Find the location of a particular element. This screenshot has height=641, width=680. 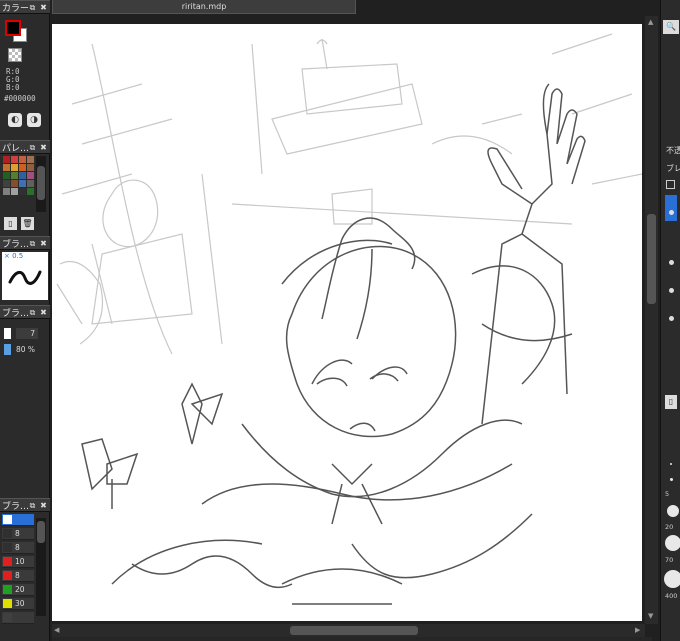

trash-icon: 🗑 is located at coordinates (27, 223).